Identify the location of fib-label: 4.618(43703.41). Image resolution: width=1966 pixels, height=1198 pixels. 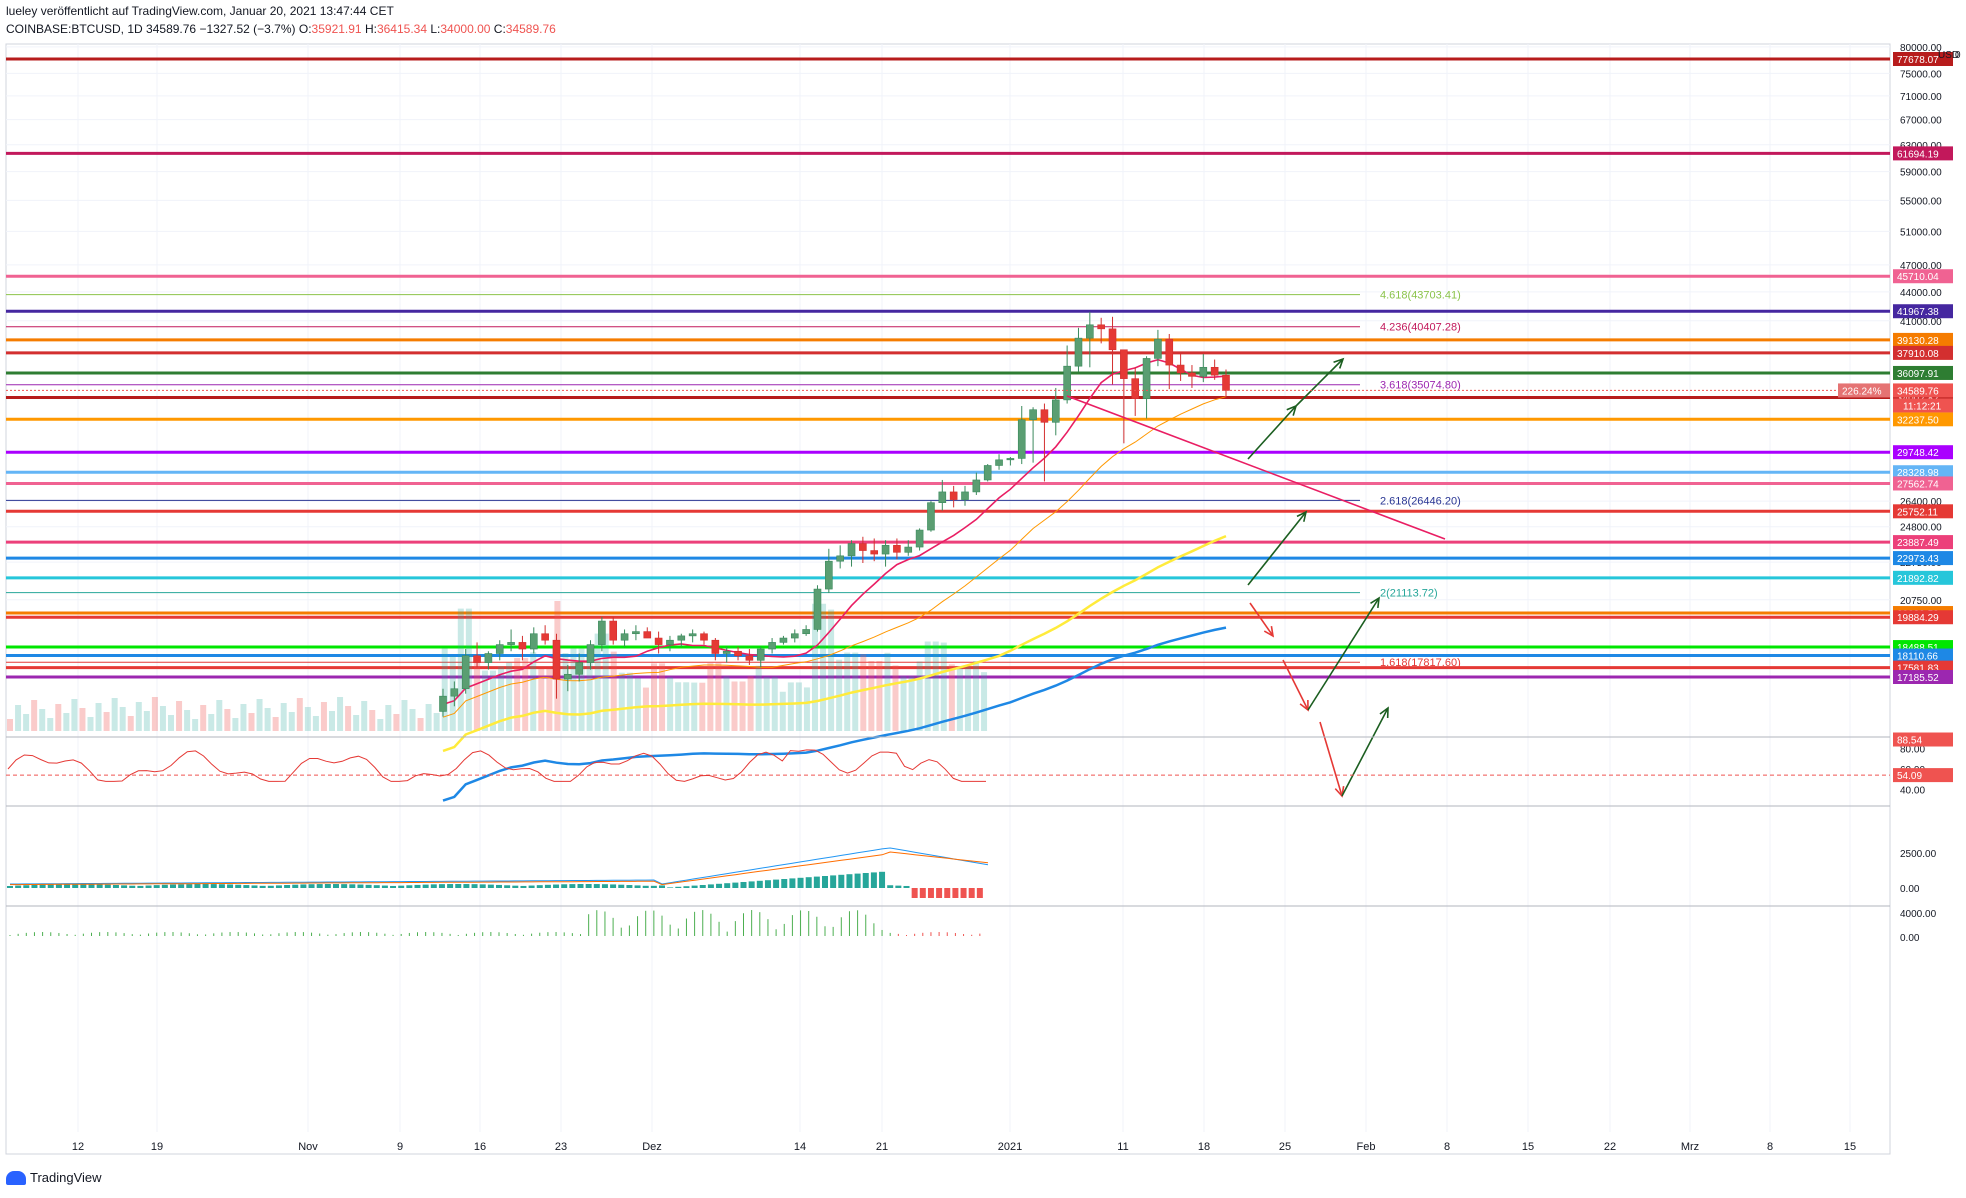
(1420, 296).